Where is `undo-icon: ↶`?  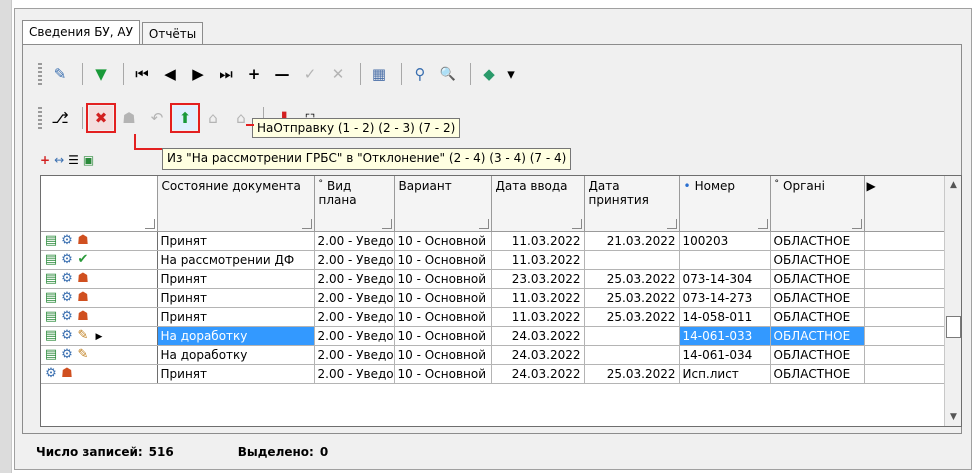
undo-icon: ↶ is located at coordinates (157, 118).